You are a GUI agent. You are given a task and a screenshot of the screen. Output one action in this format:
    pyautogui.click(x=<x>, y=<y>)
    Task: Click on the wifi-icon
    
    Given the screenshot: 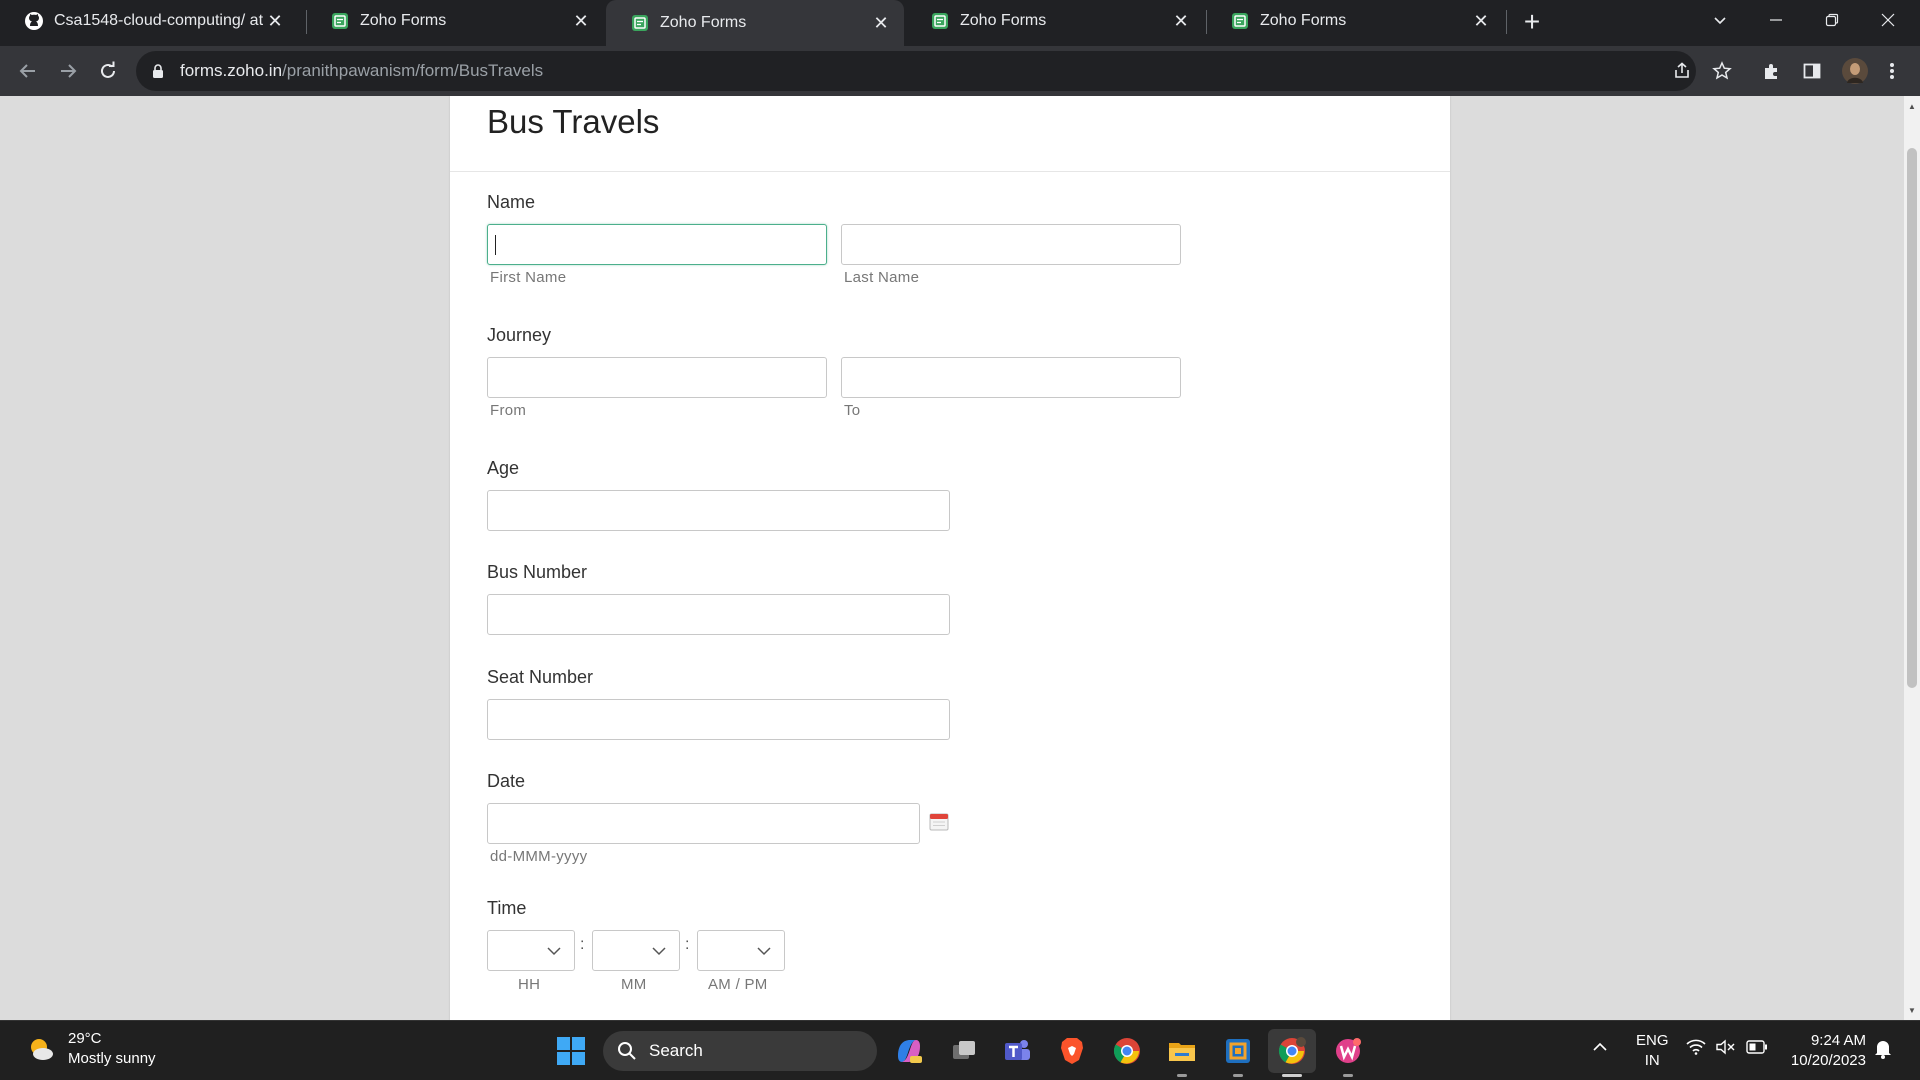 What is the action you would take?
    pyautogui.click(x=1696, y=1049)
    